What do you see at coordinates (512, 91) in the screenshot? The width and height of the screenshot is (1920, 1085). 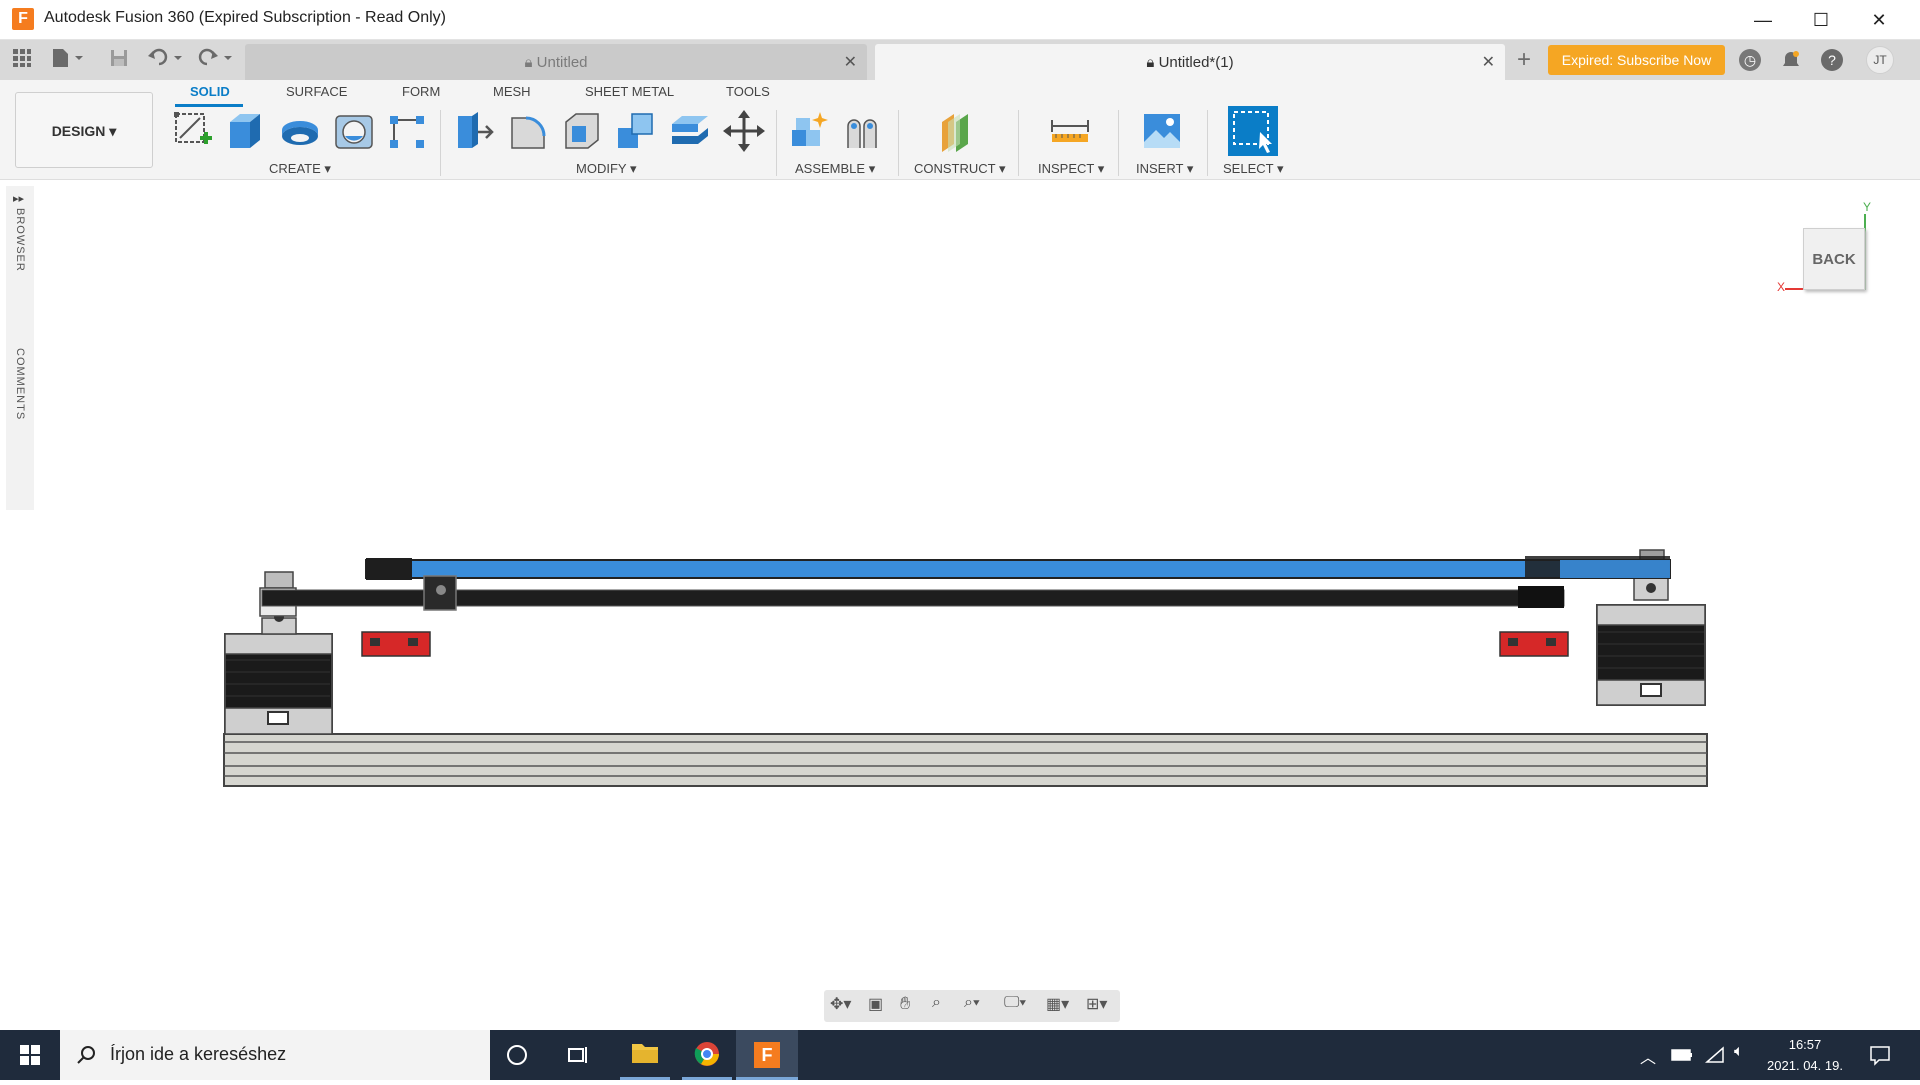 I see `tab-mesh: MESH` at bounding box center [512, 91].